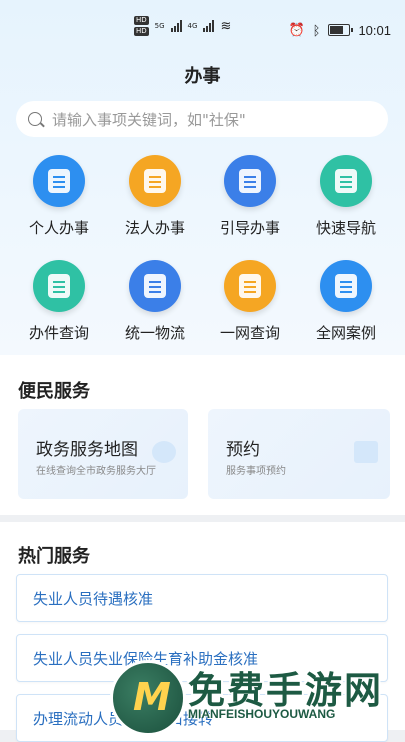 The image size is (405, 742). Describe the element at coordinates (59, 181) in the screenshot. I see `personal-affairs-icon` at that location.